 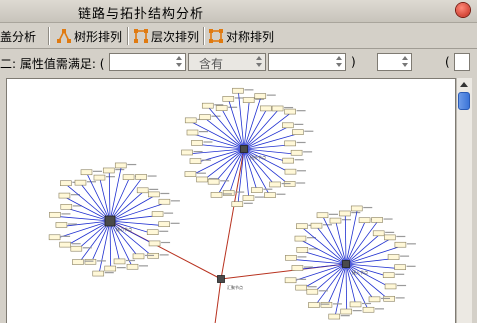 What do you see at coordinates (462, 62) in the screenshot?
I see `next-group-select` at bounding box center [462, 62].